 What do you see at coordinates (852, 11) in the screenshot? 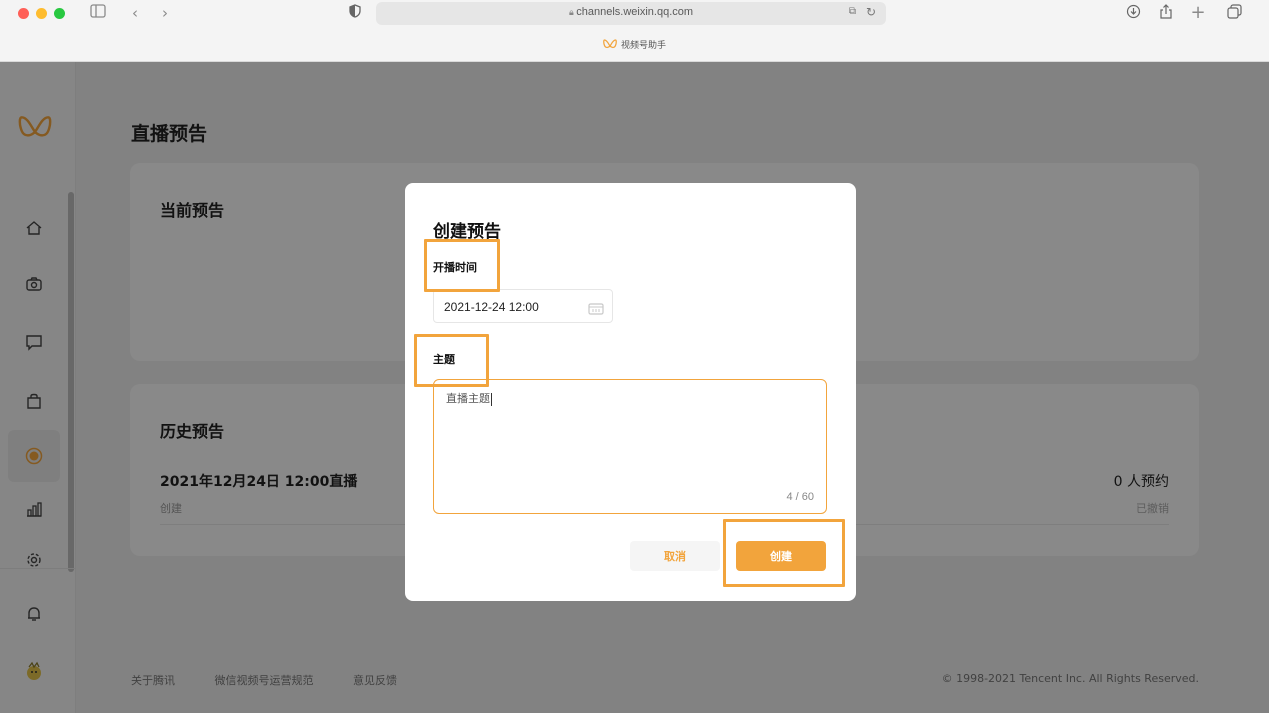
I see `translate-icon: ⧉` at bounding box center [852, 11].